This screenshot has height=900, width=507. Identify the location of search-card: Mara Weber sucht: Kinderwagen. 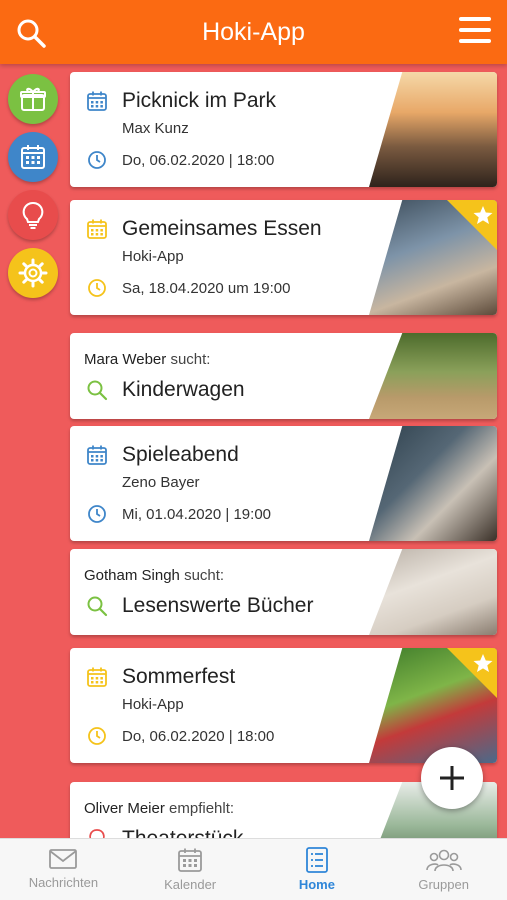
(283, 376).